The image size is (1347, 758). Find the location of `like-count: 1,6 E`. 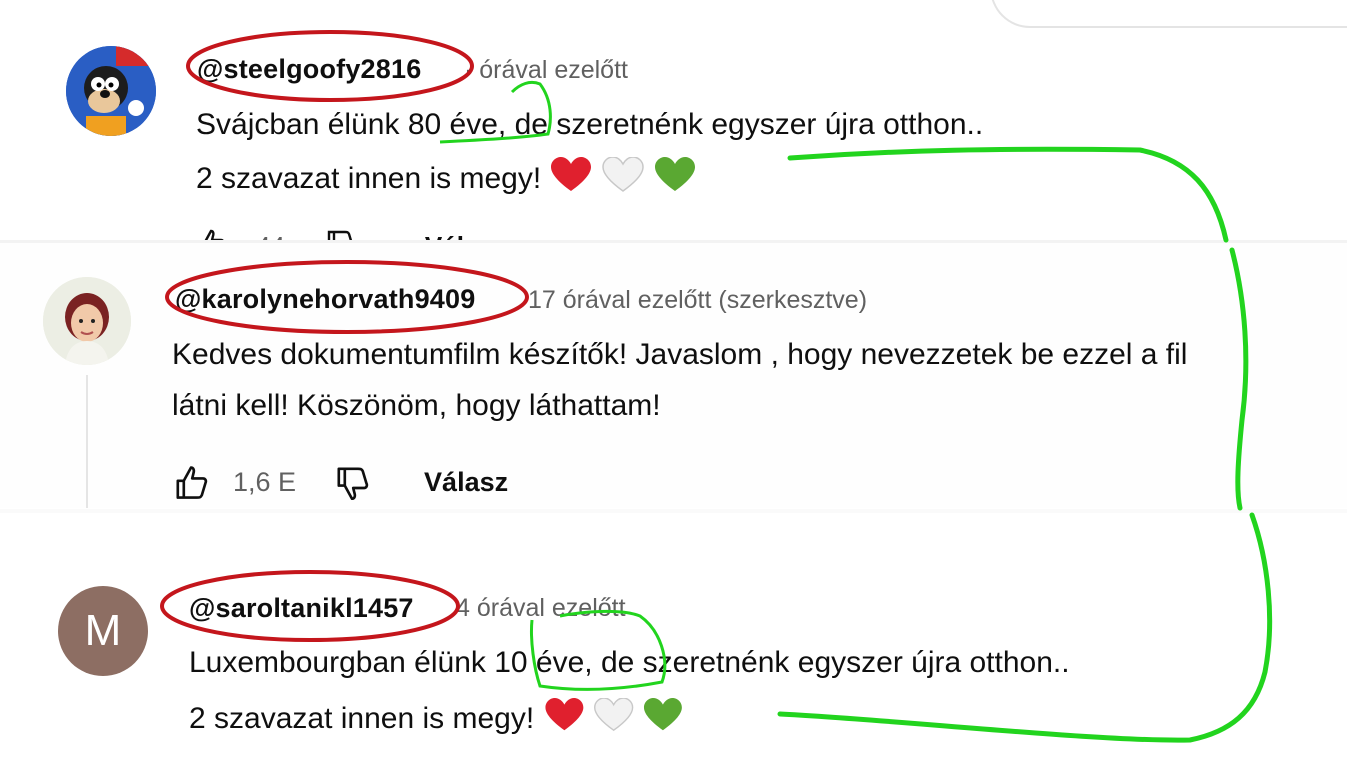

like-count: 1,6 E is located at coordinates (265, 481).